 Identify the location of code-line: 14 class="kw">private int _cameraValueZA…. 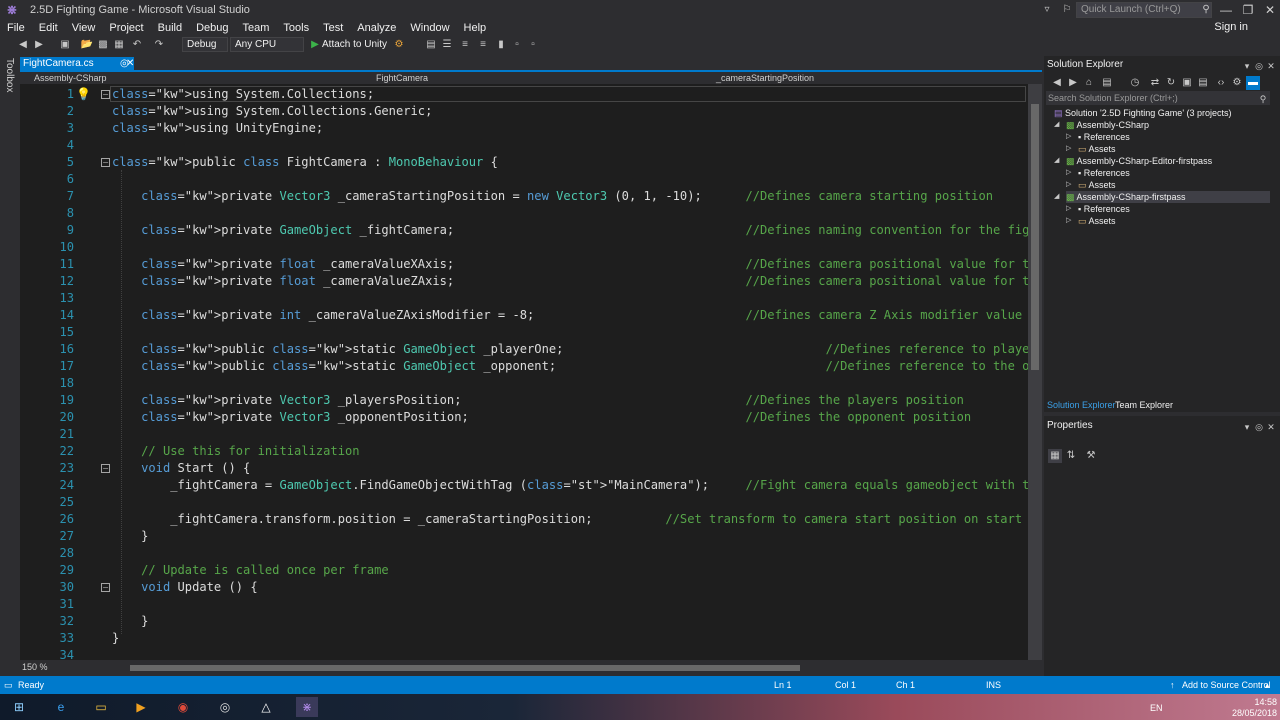
(524, 315).